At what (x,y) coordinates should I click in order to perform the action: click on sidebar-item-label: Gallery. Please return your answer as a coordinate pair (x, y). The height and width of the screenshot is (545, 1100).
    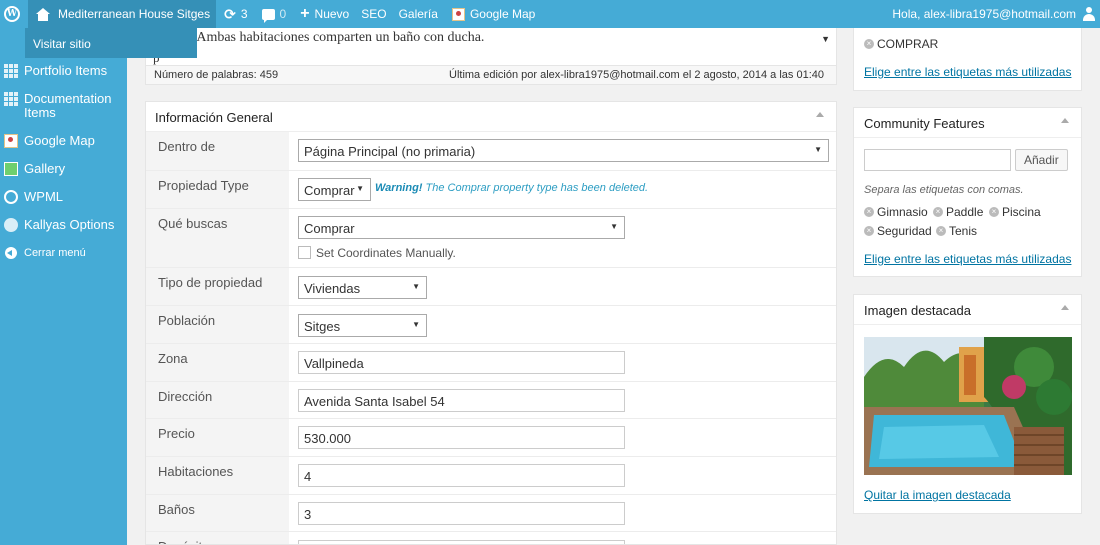
    Looking at the image, I should click on (45, 168).